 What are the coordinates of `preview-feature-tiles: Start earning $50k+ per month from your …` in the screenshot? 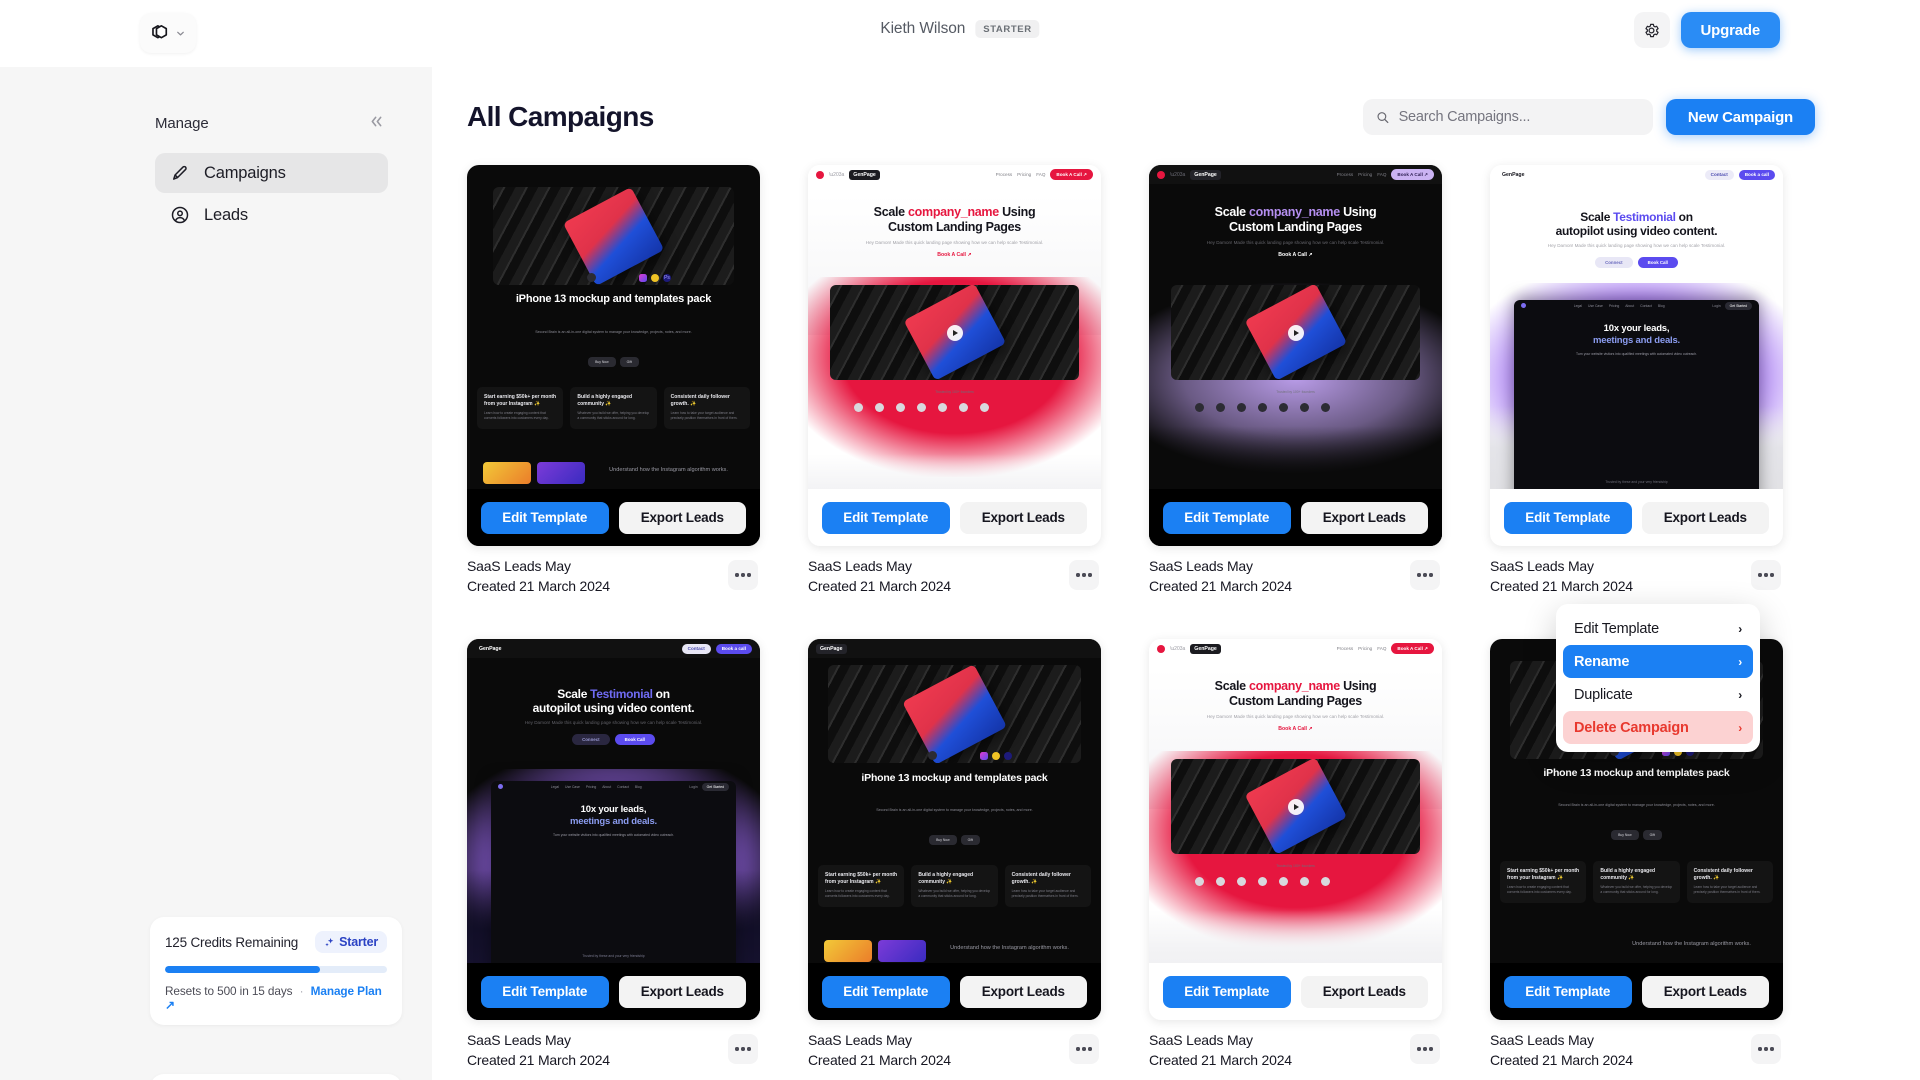 It's located at (1636, 882).